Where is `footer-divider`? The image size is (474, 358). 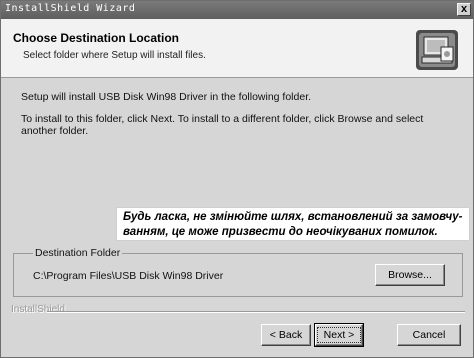
footer-divider is located at coordinates (256, 312).